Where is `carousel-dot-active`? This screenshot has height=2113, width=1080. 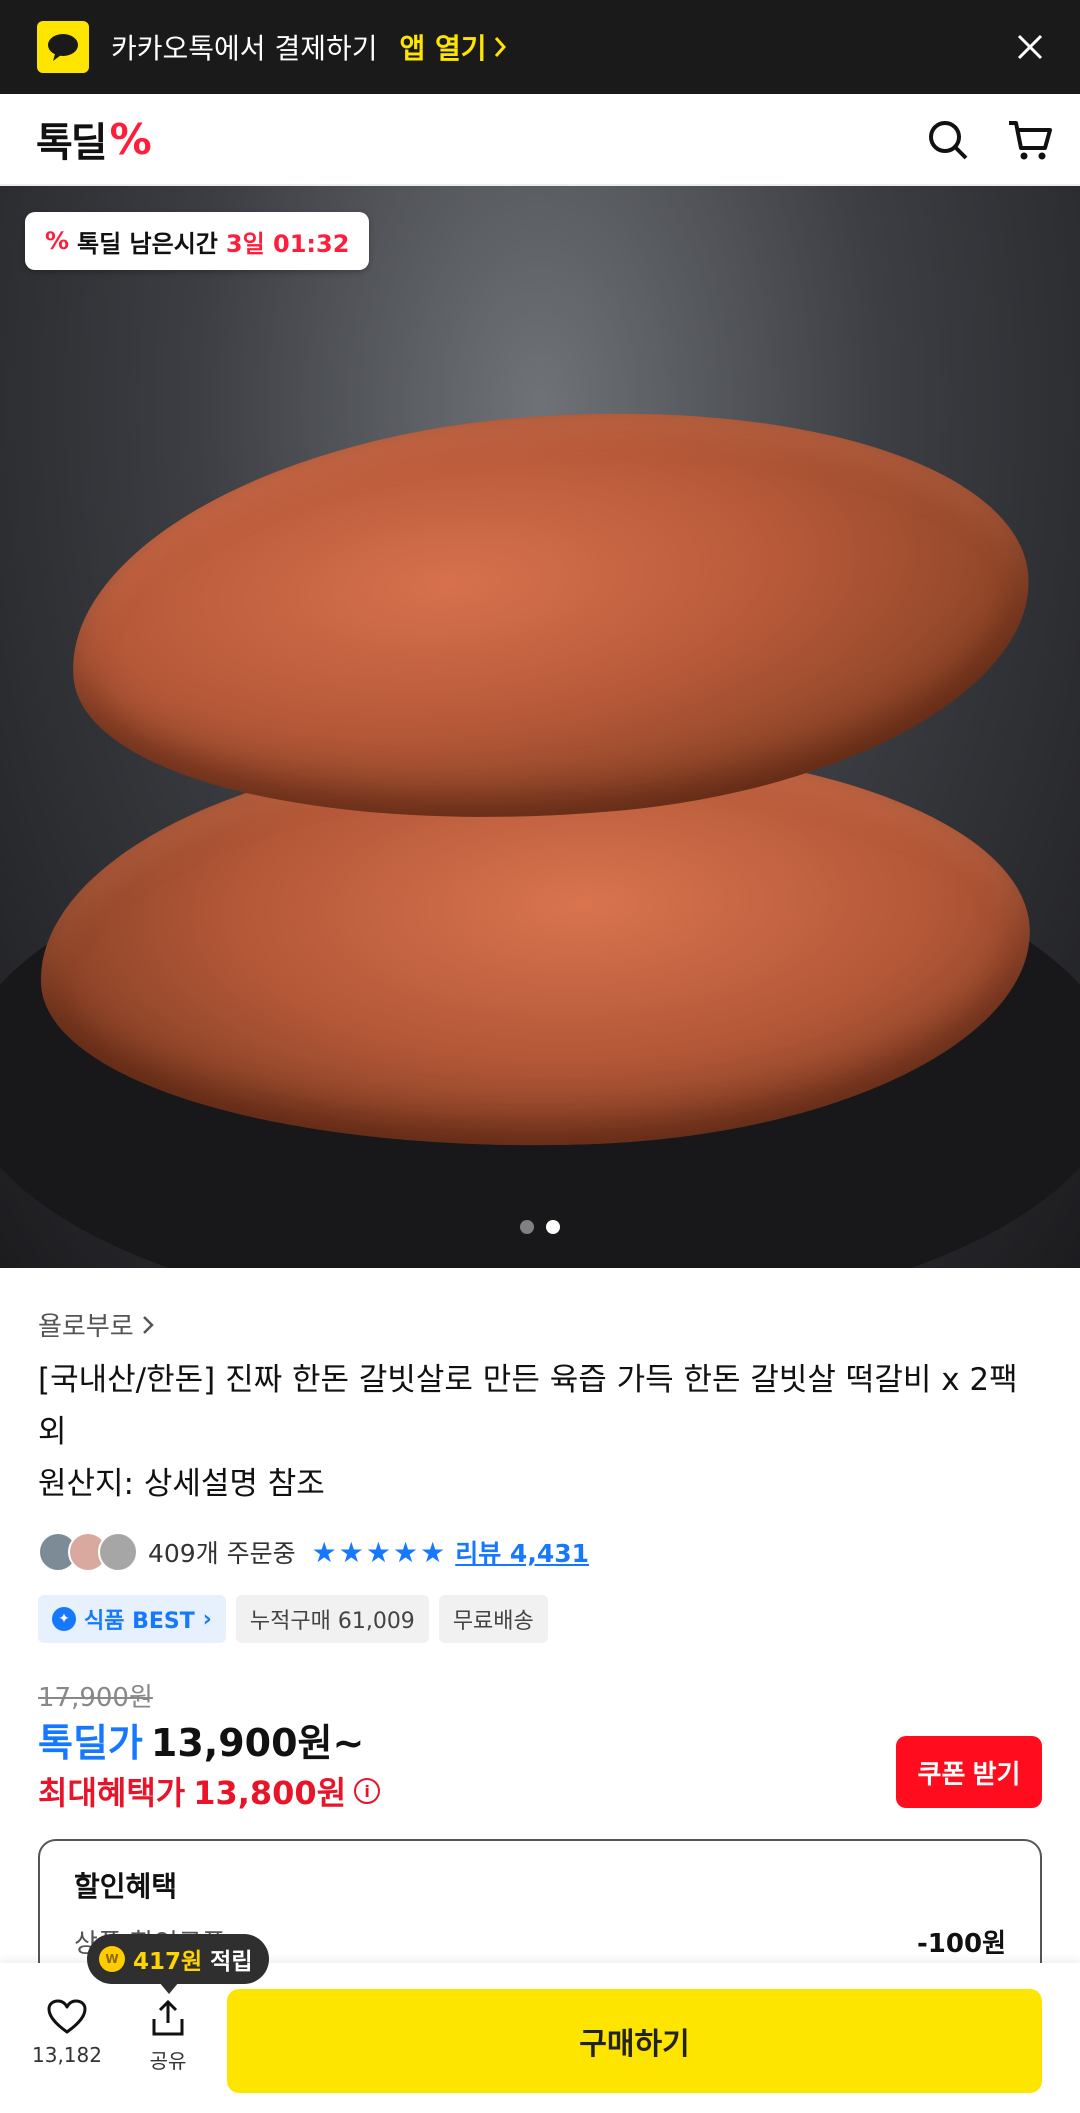 carousel-dot-active is located at coordinates (553, 1227).